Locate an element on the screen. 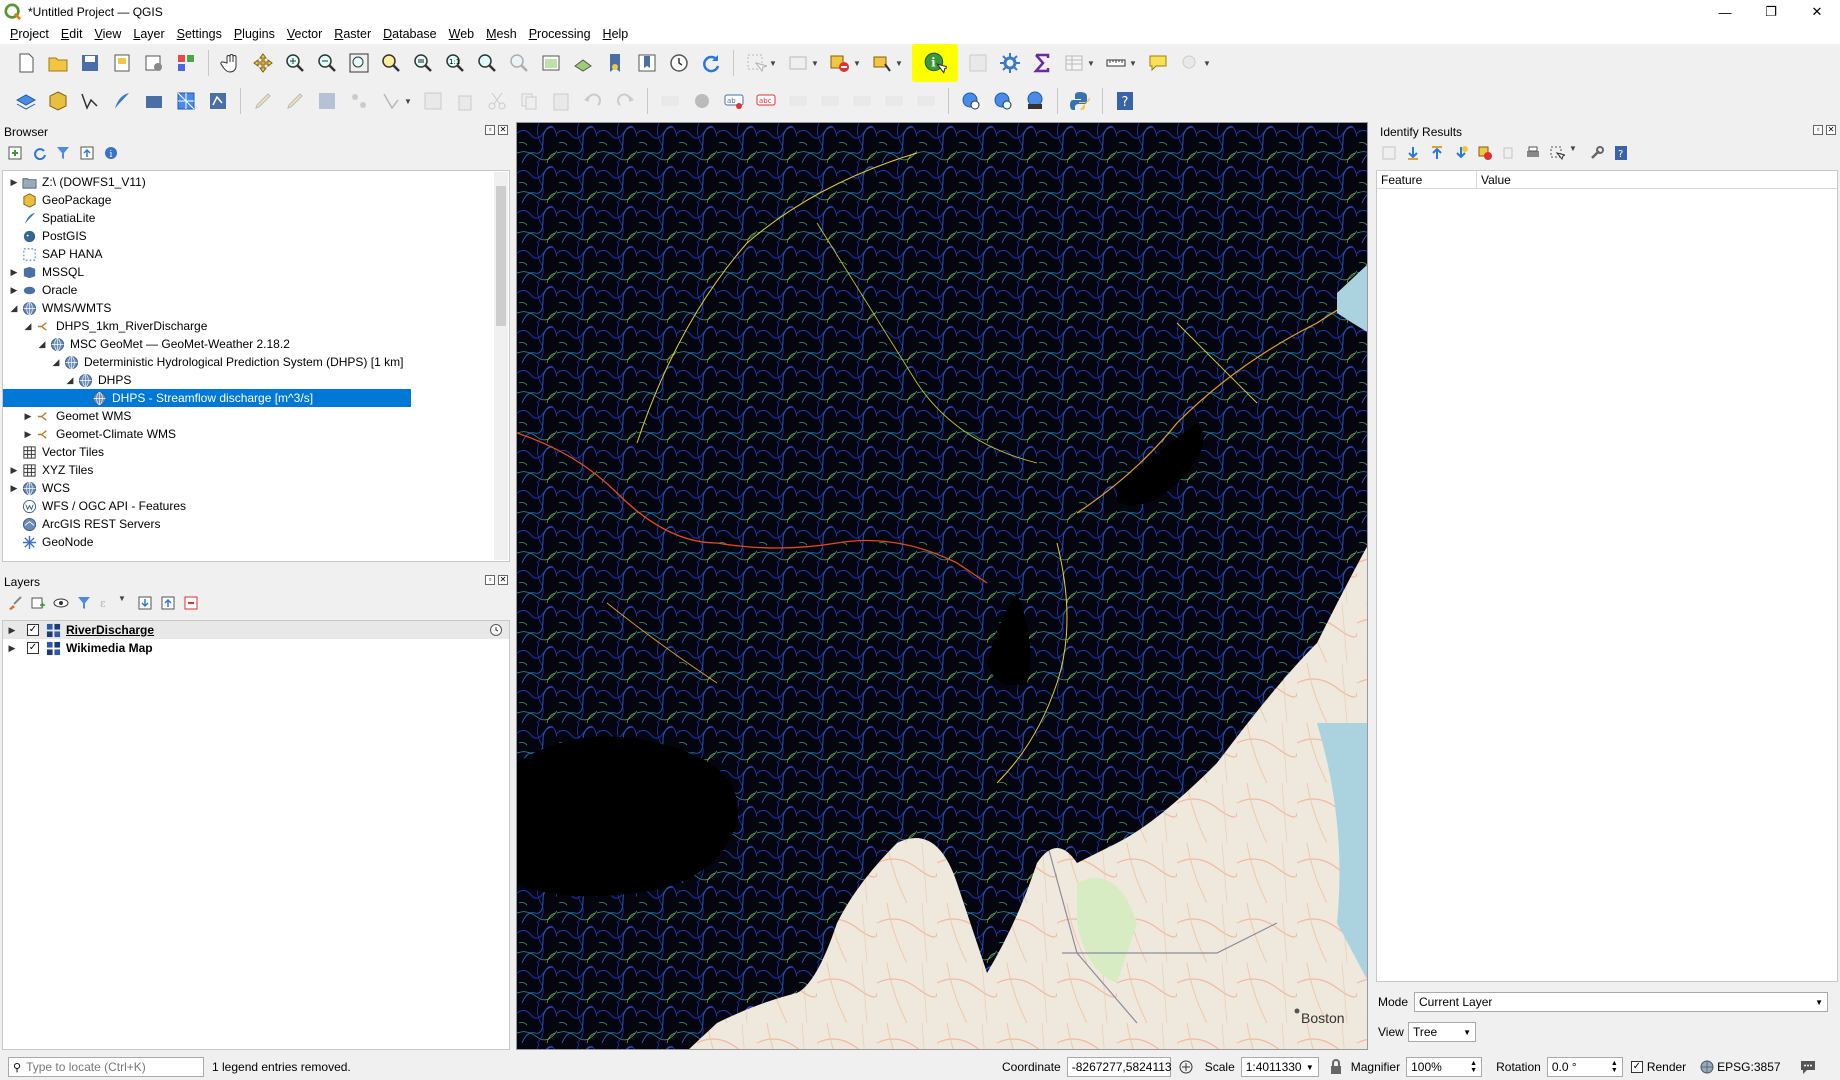 This screenshot has height=1080, width=1840. expand-arrow-icon: ◢ is located at coordinates (28, 326).